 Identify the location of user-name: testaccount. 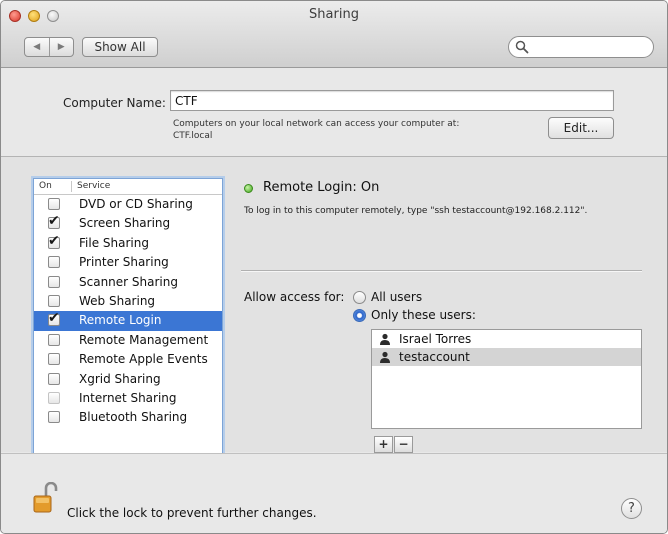
(434, 357).